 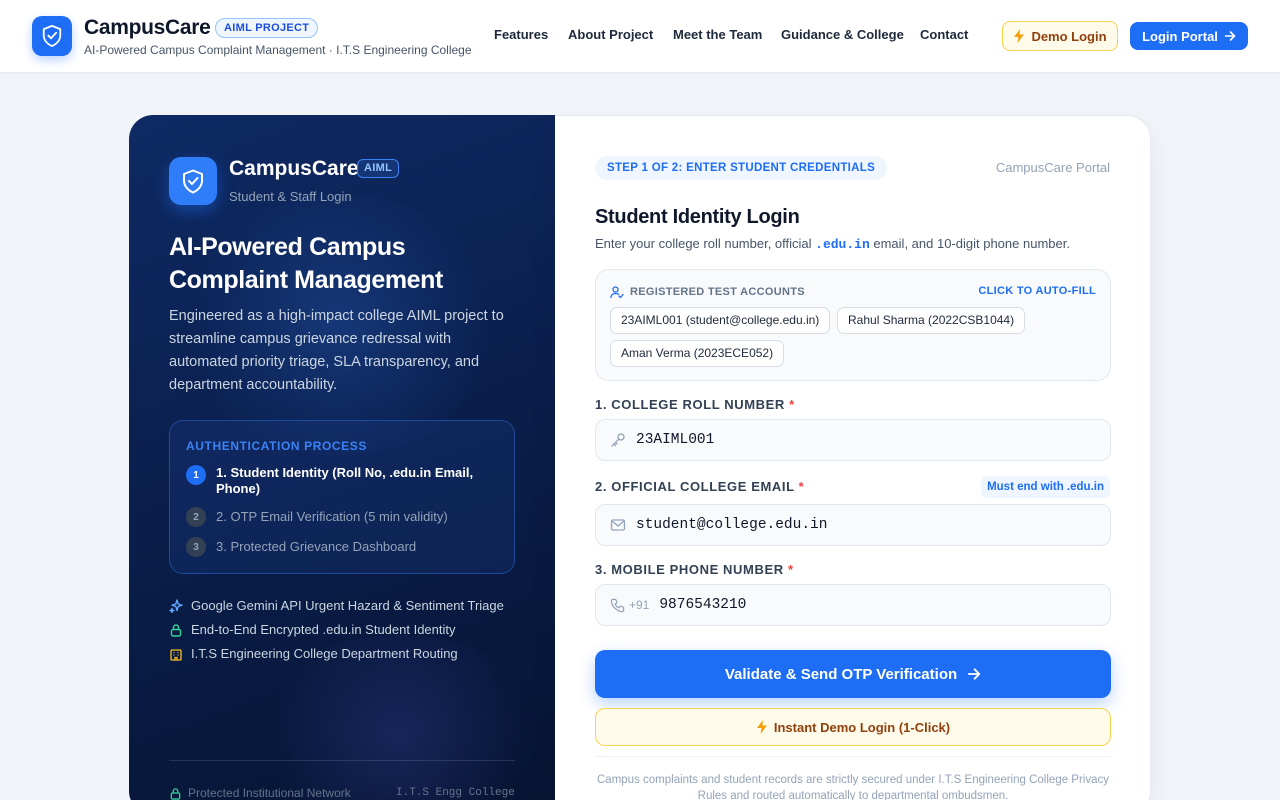 I want to click on key-icon, so click(x=618, y=440).